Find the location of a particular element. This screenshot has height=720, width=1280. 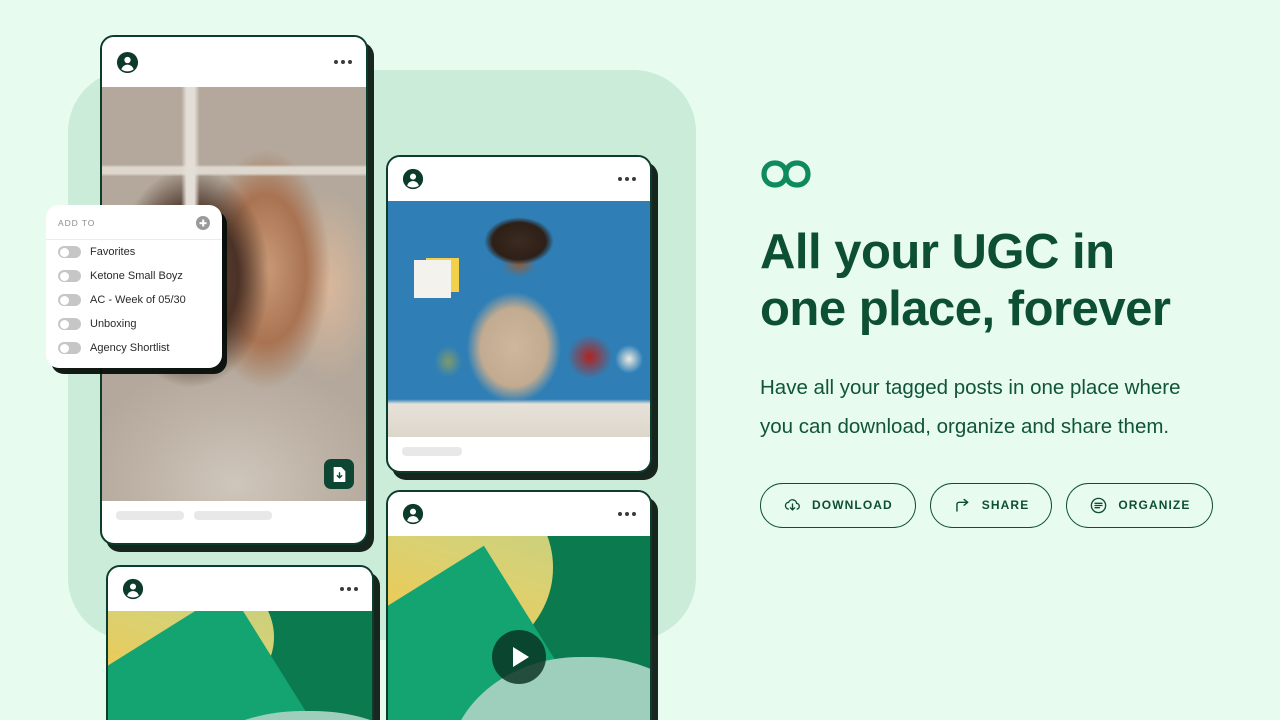

share-arrow-icon is located at coordinates (962, 505).